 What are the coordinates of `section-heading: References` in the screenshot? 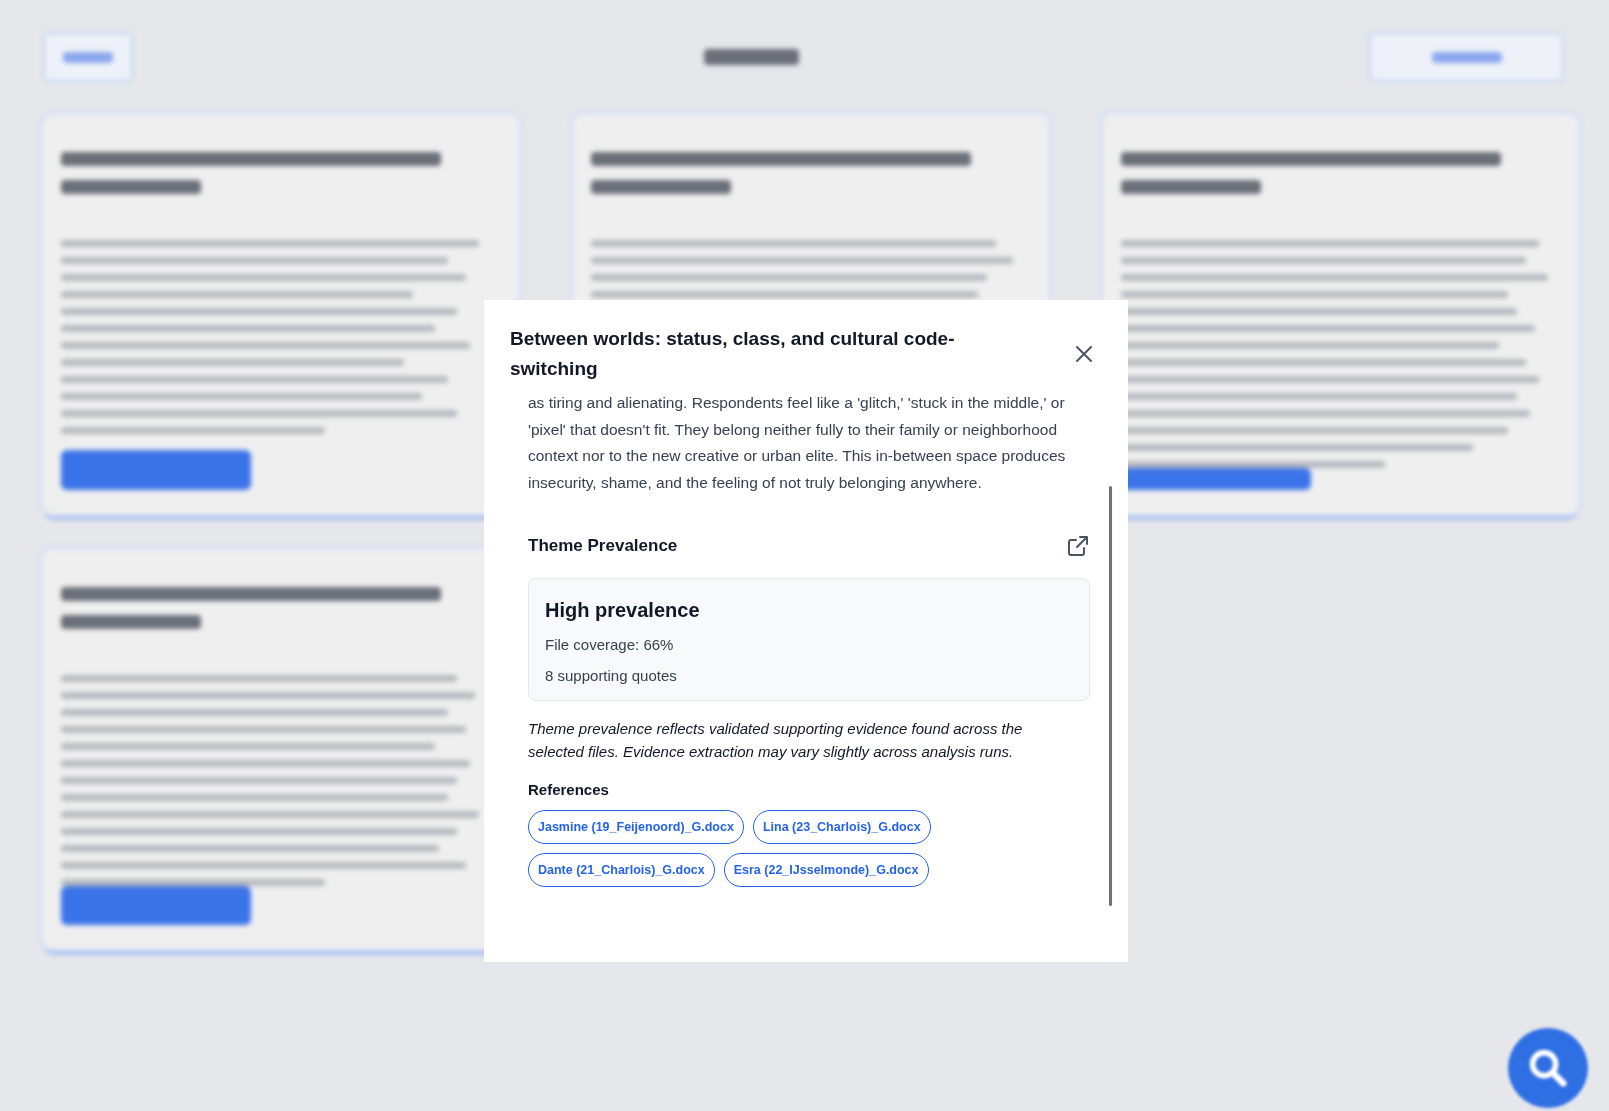 It's located at (569, 789).